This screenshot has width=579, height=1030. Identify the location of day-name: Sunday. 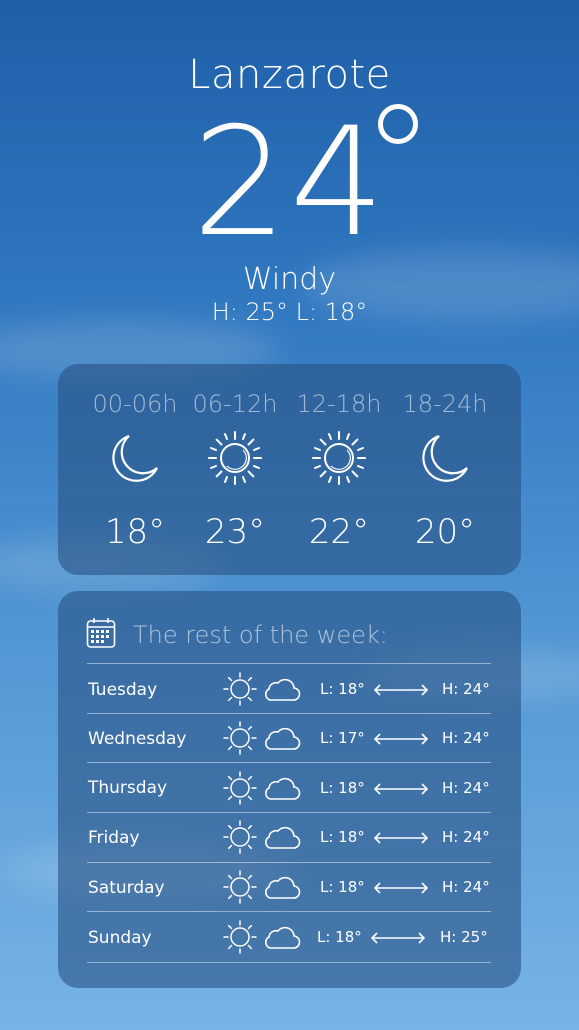
(120, 938).